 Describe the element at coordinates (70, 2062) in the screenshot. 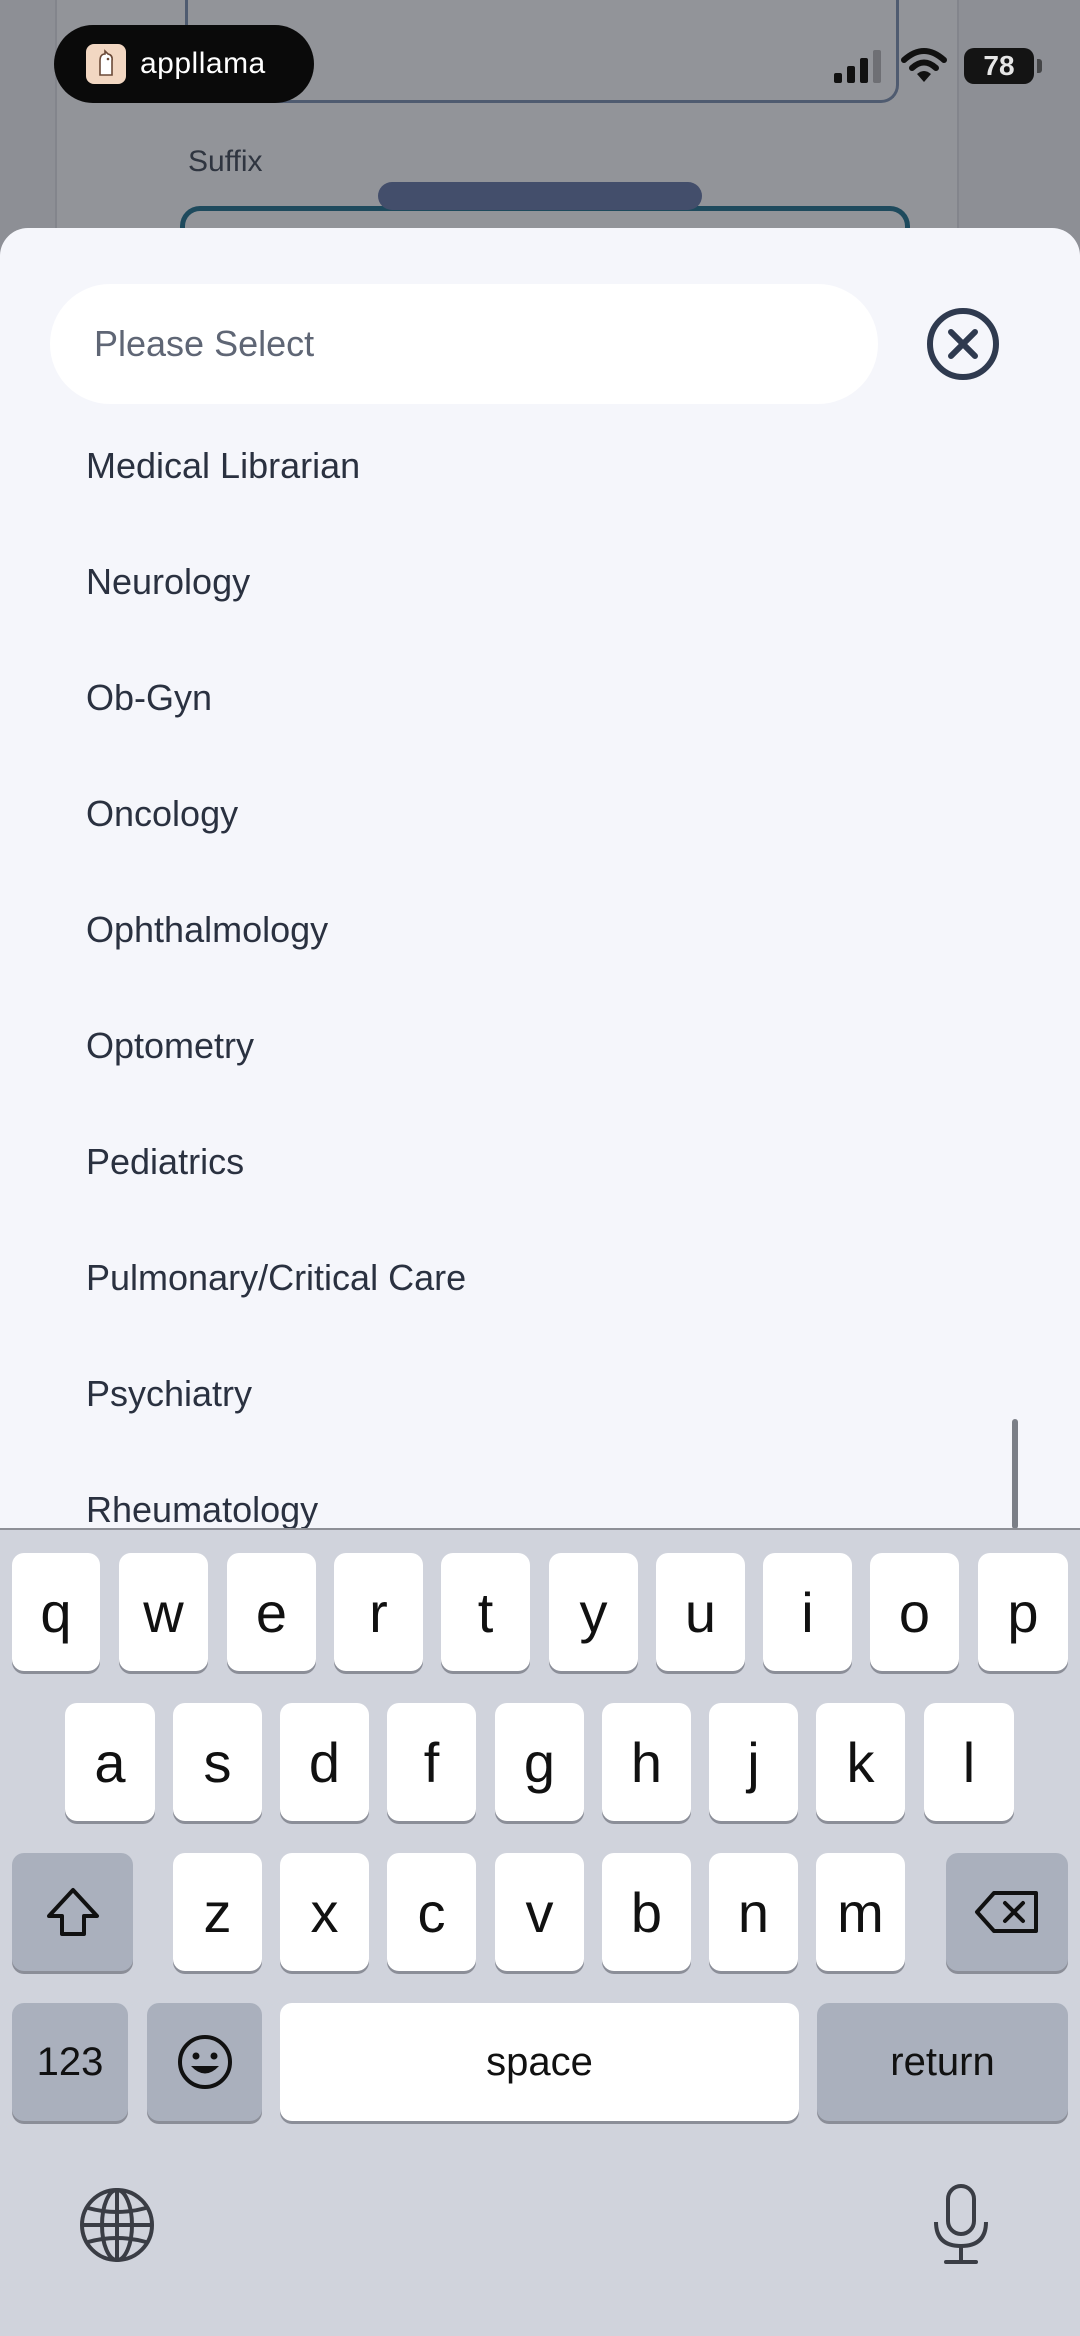

I see `numbers-key: 123` at that location.